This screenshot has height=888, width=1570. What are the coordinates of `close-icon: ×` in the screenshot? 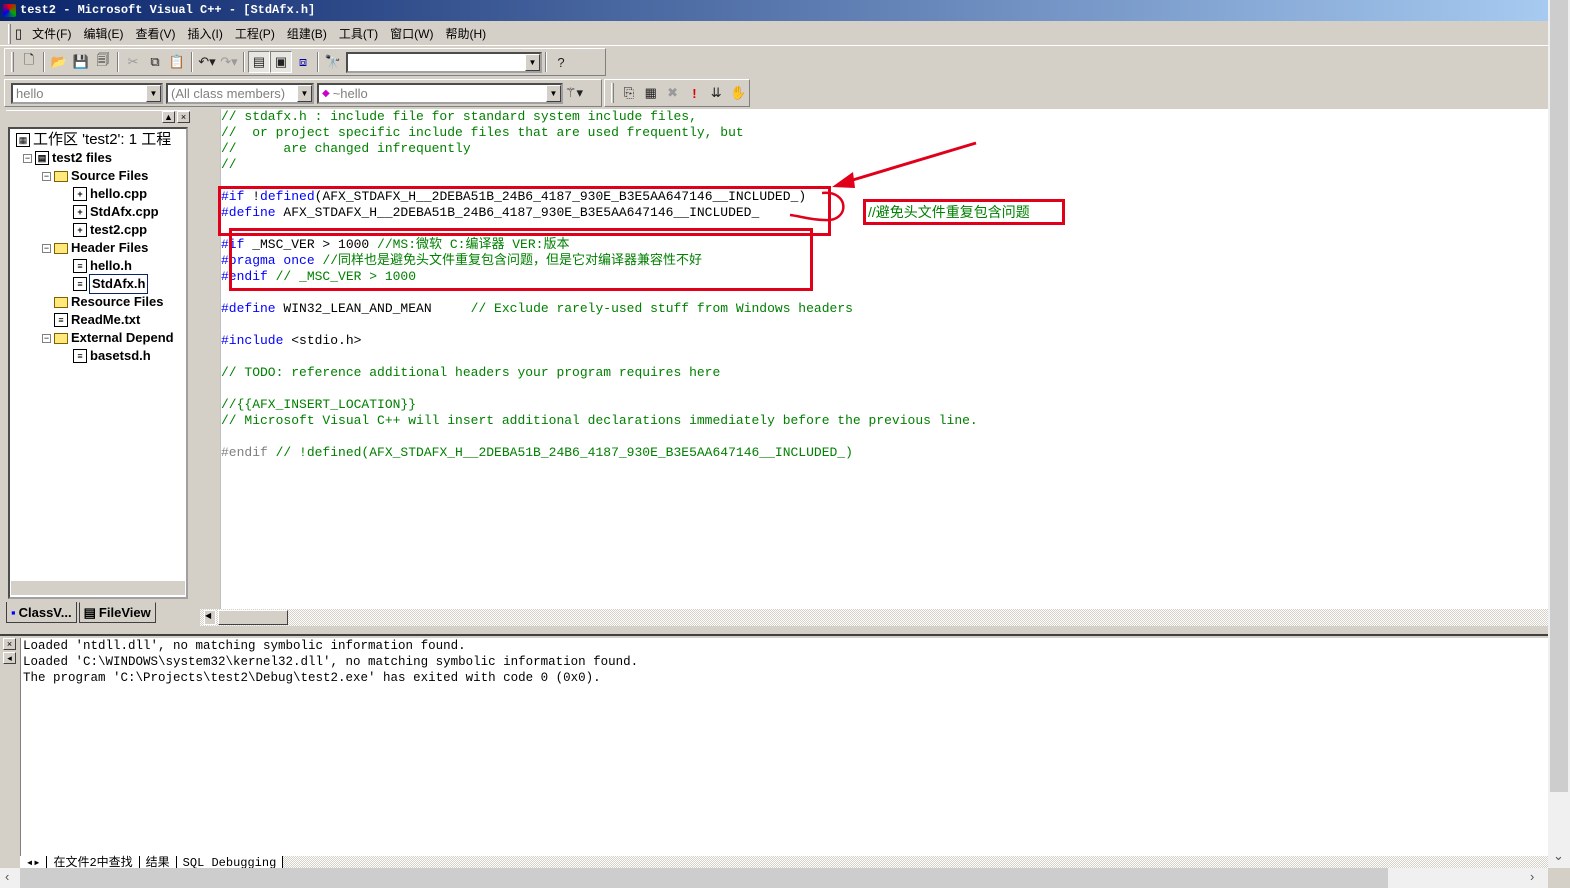 It's located at (9, 644).